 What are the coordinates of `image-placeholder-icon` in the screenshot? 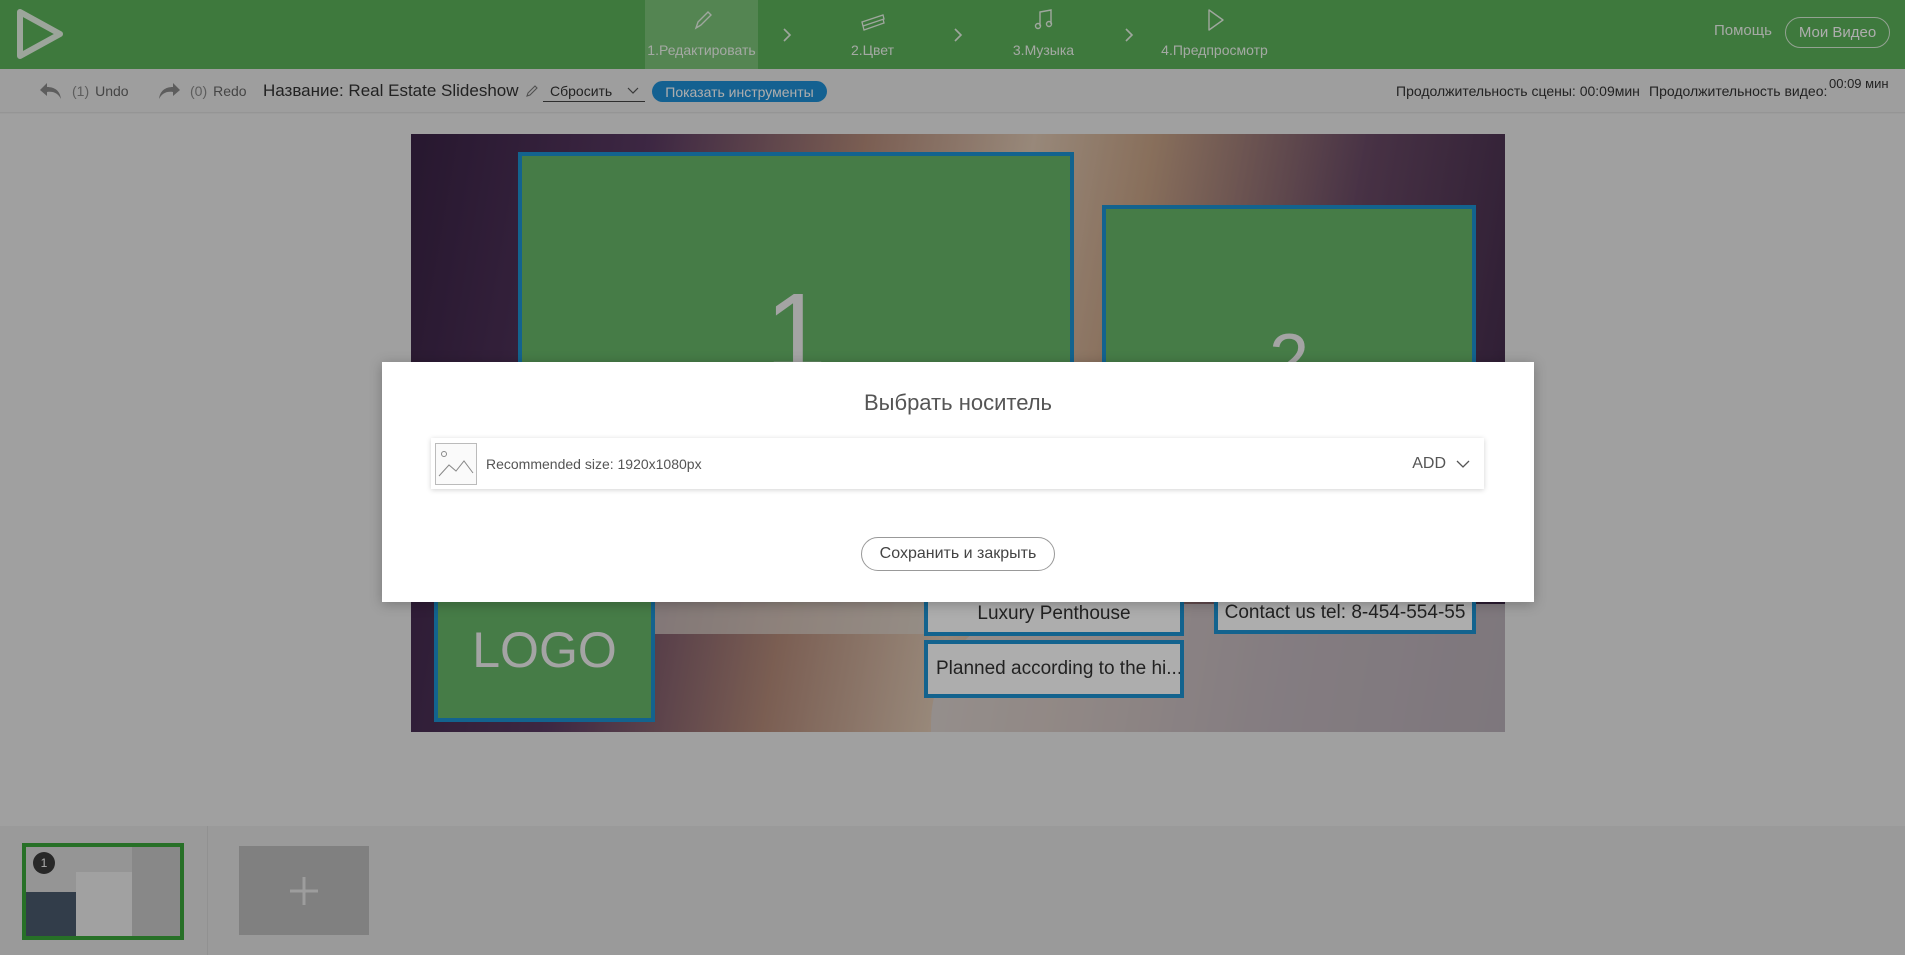 It's located at (456, 463).